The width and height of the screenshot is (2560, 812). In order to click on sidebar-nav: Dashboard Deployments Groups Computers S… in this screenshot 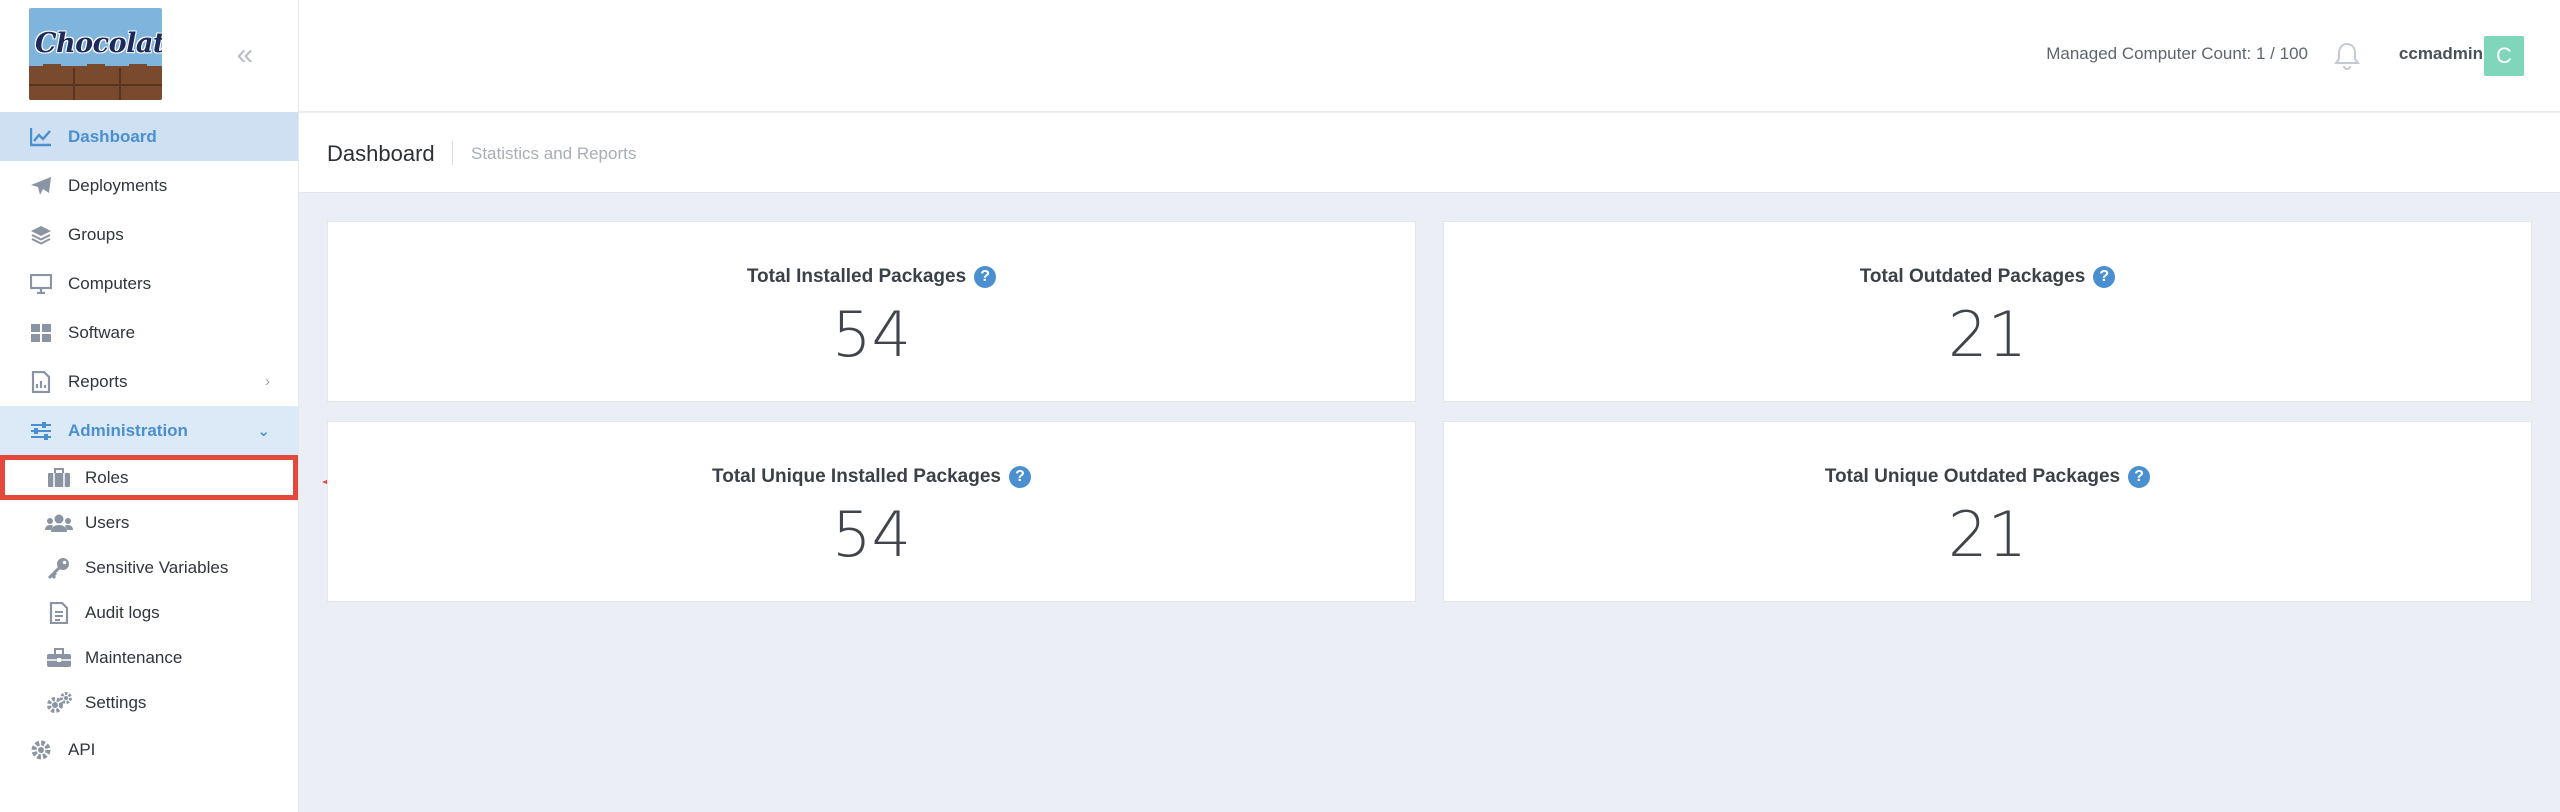, I will do `click(149, 443)`.